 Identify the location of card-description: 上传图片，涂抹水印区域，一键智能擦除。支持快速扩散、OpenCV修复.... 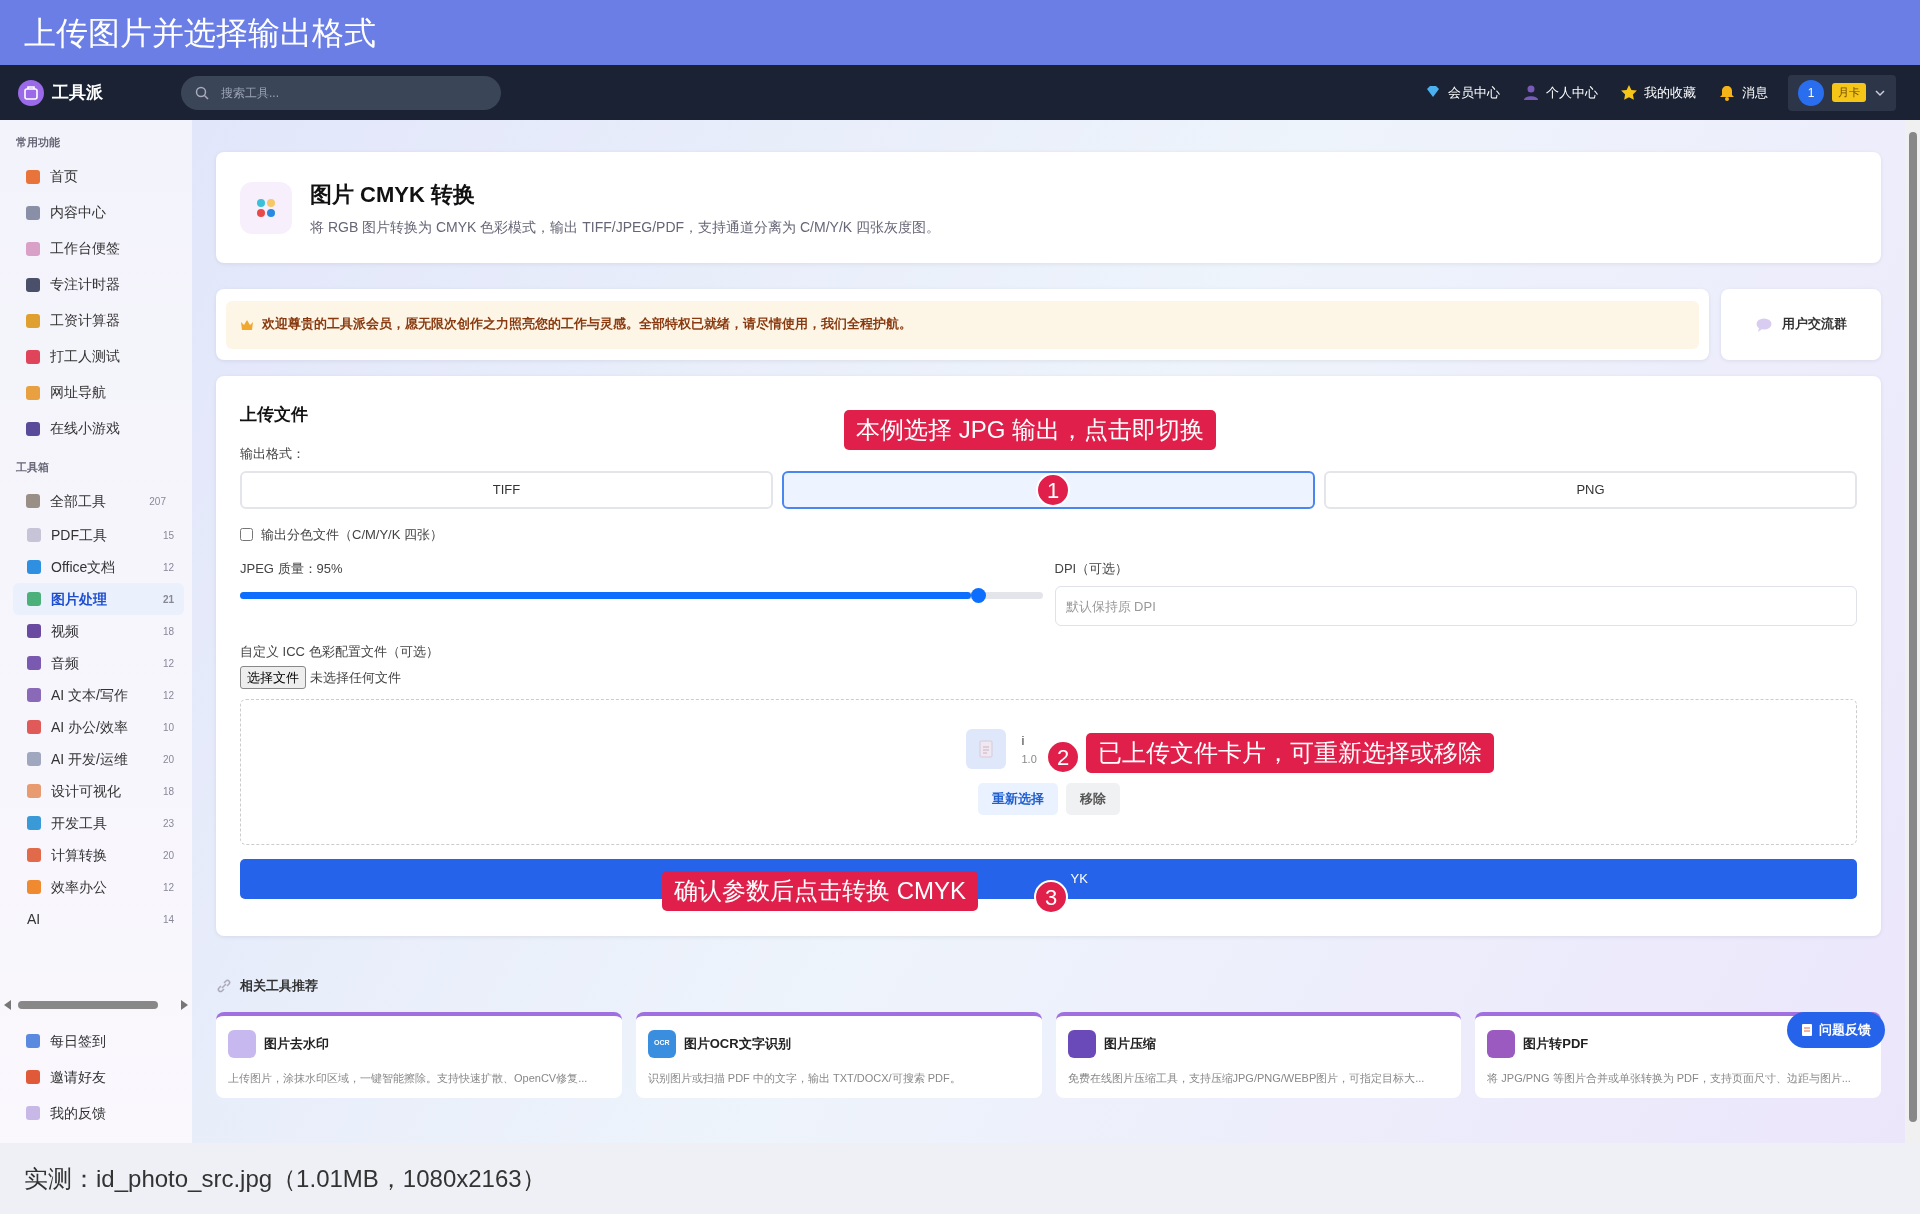
(408, 1078).